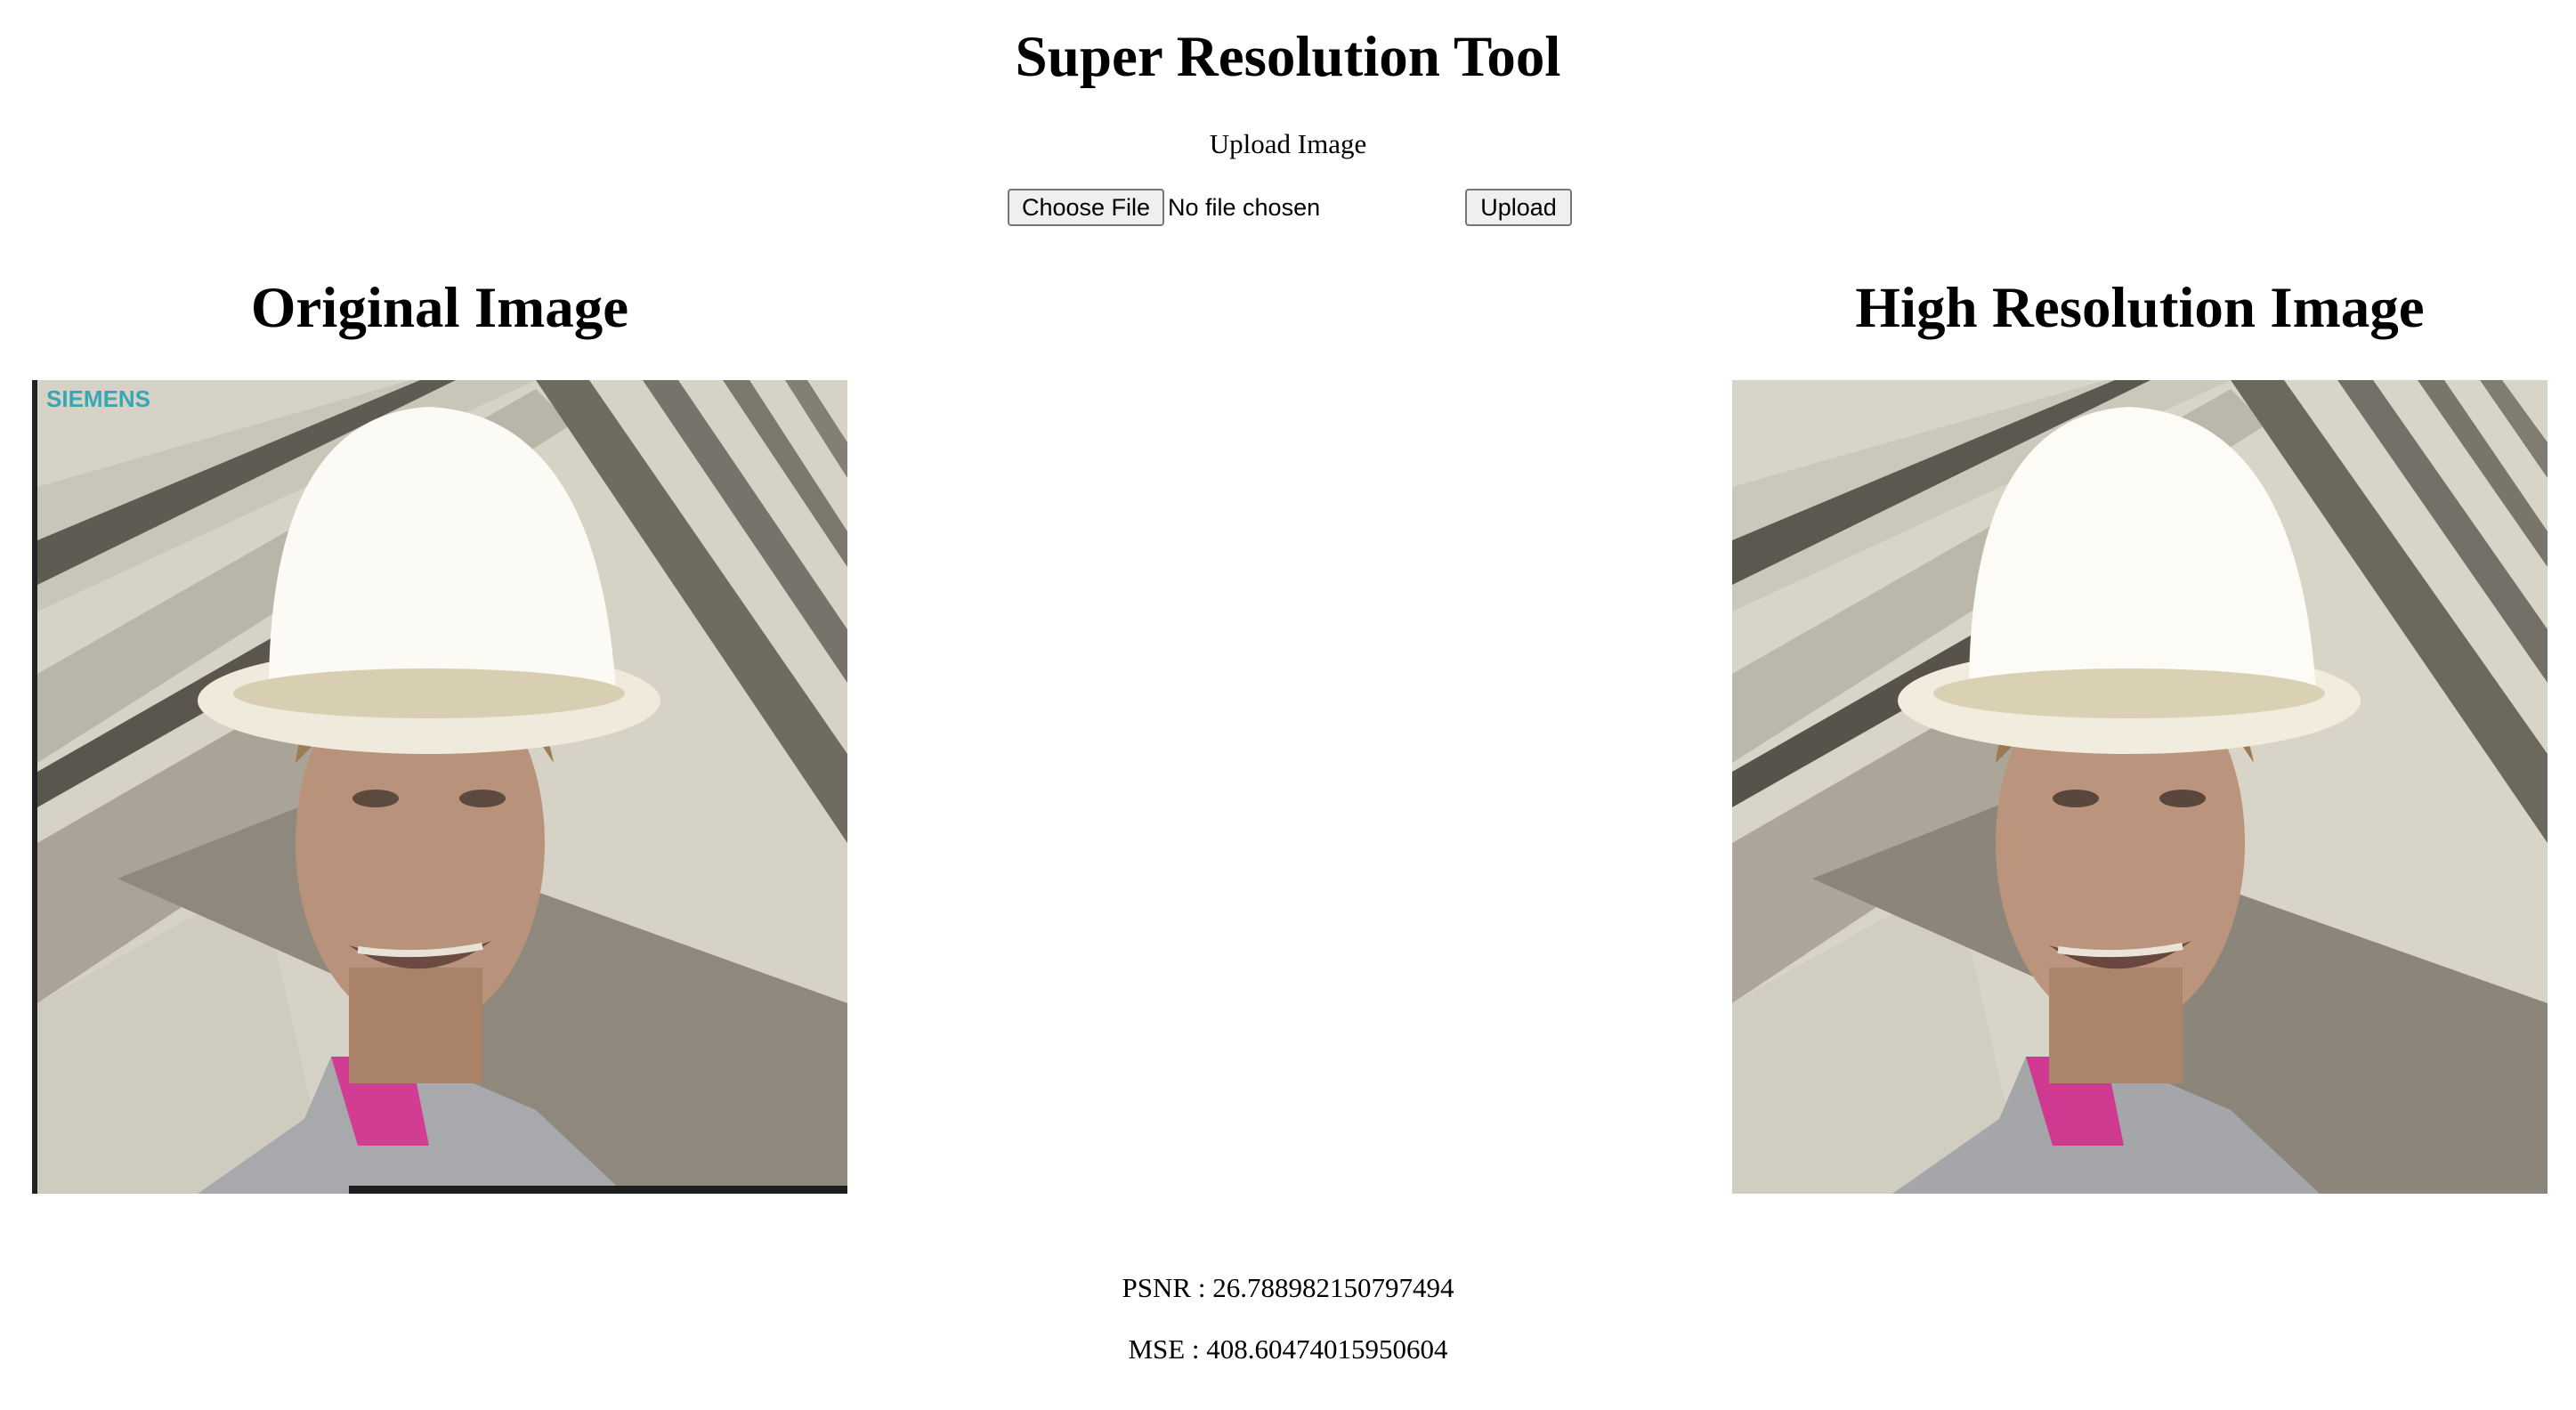  Describe the element at coordinates (440, 308) in the screenshot. I see `original-image-heading: Original Image` at that location.